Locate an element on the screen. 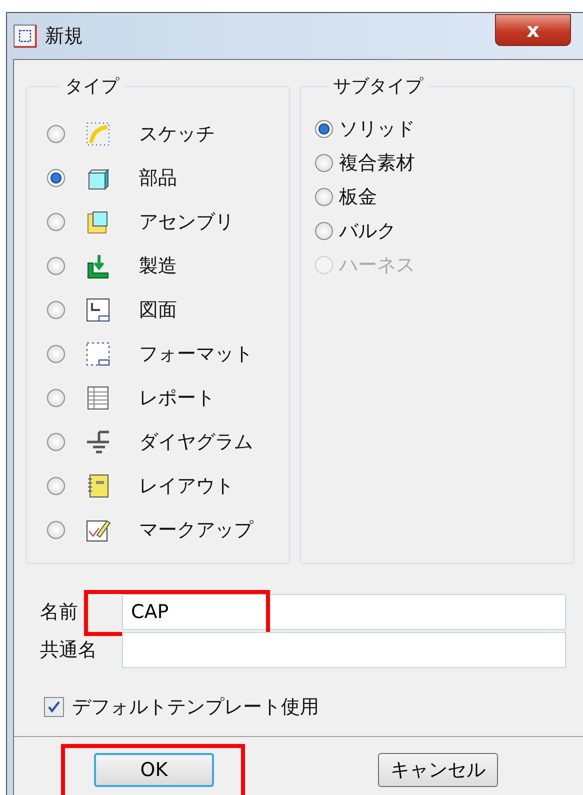 The image size is (583, 795). subtype-label: 板金 is located at coordinates (358, 197).